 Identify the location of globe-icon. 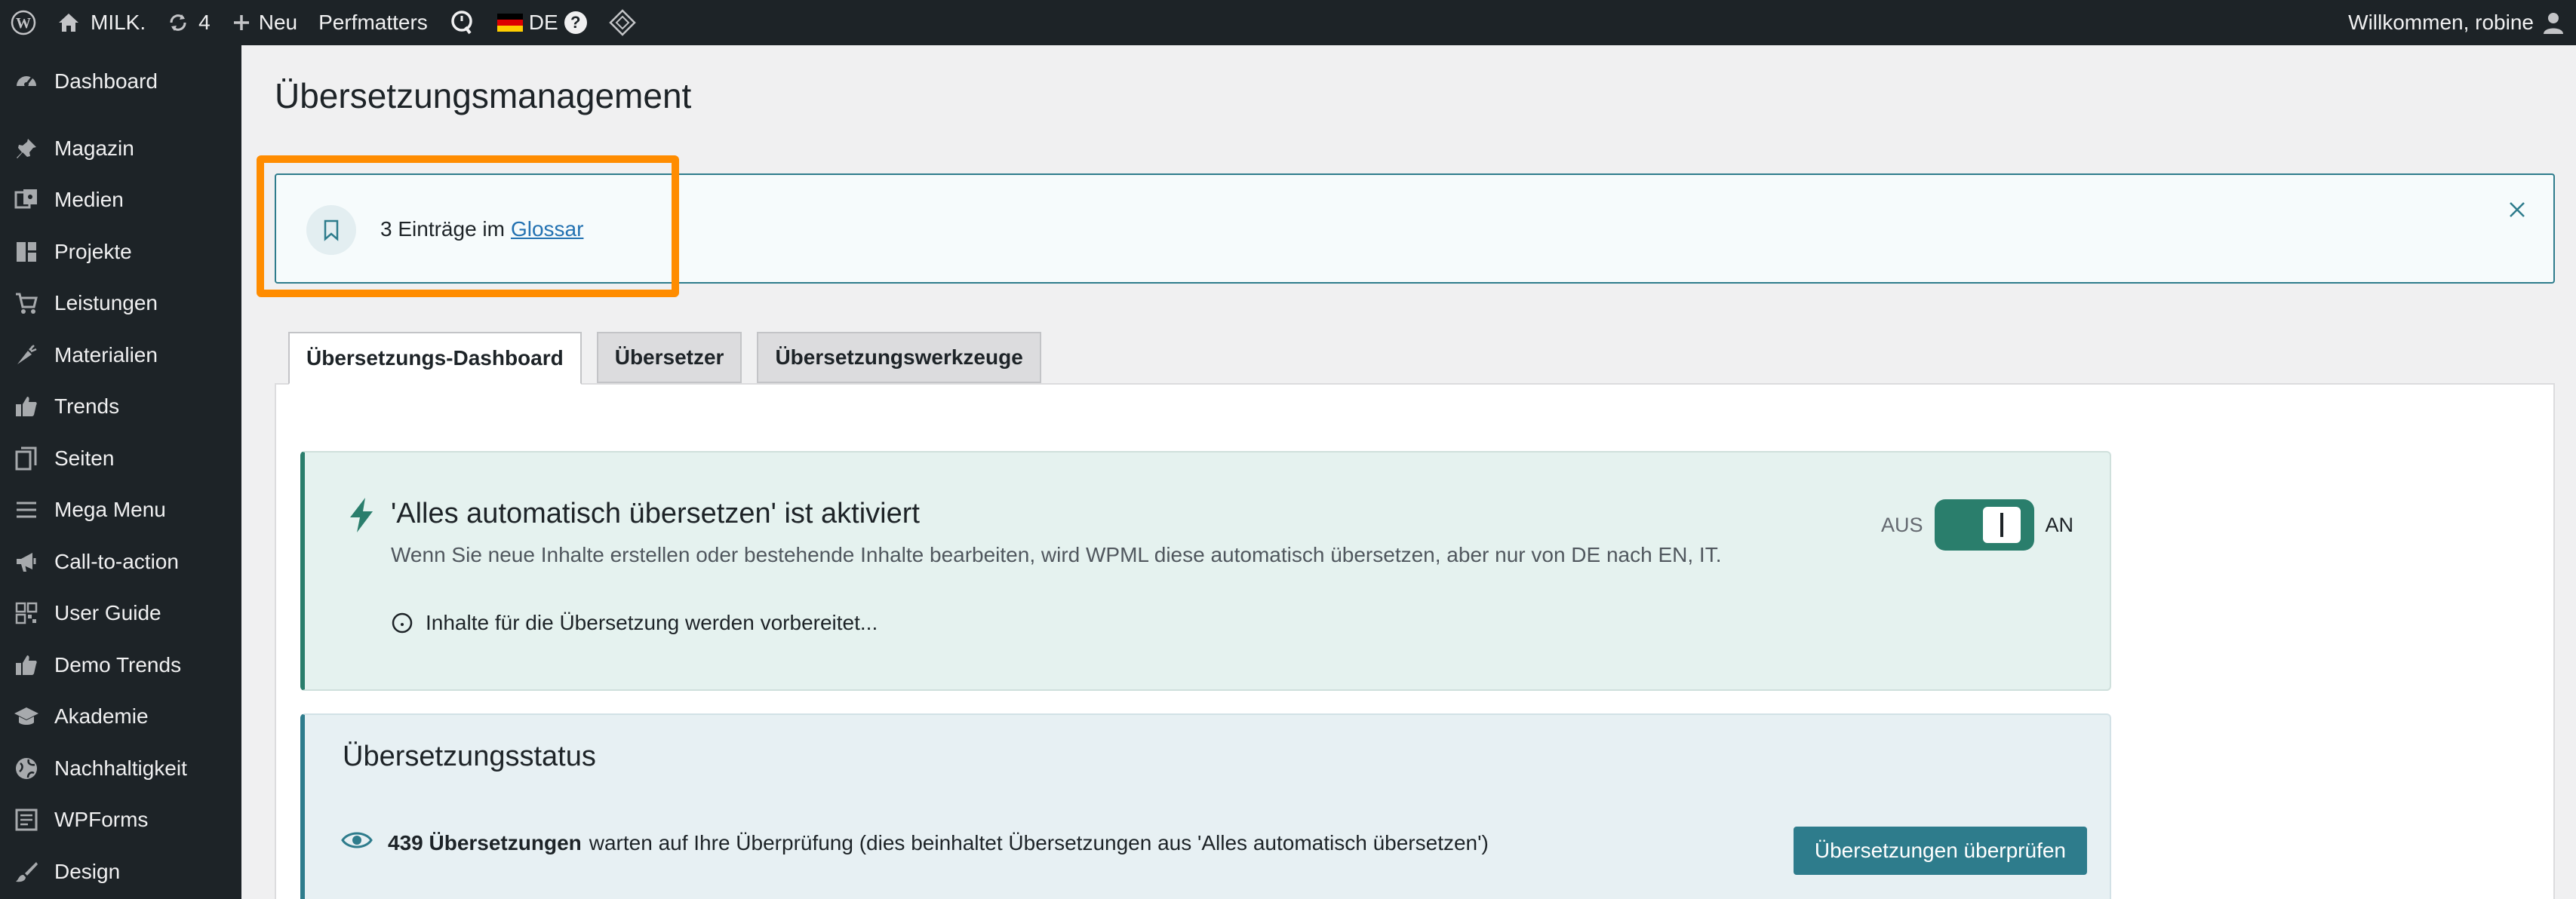
(26, 768).